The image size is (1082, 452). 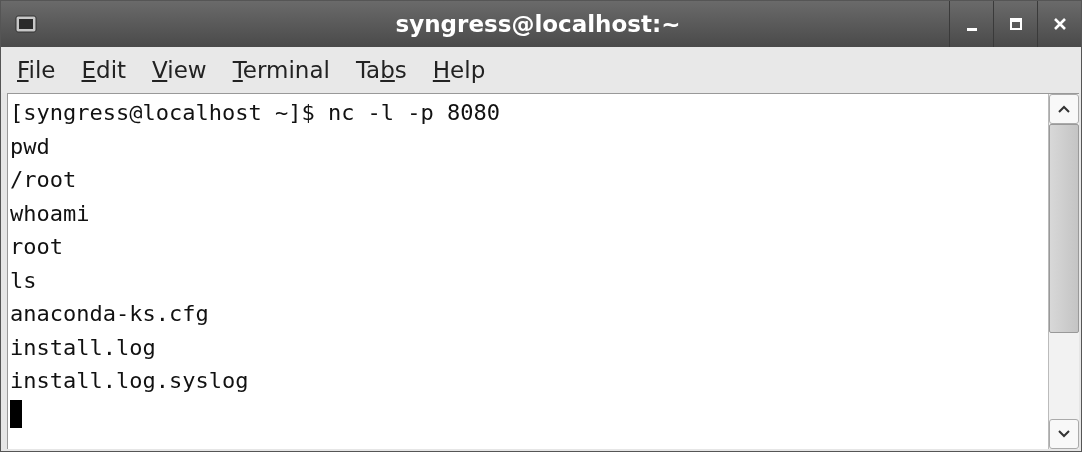 What do you see at coordinates (1015, 24) in the screenshot?
I see `maximize-icon` at bounding box center [1015, 24].